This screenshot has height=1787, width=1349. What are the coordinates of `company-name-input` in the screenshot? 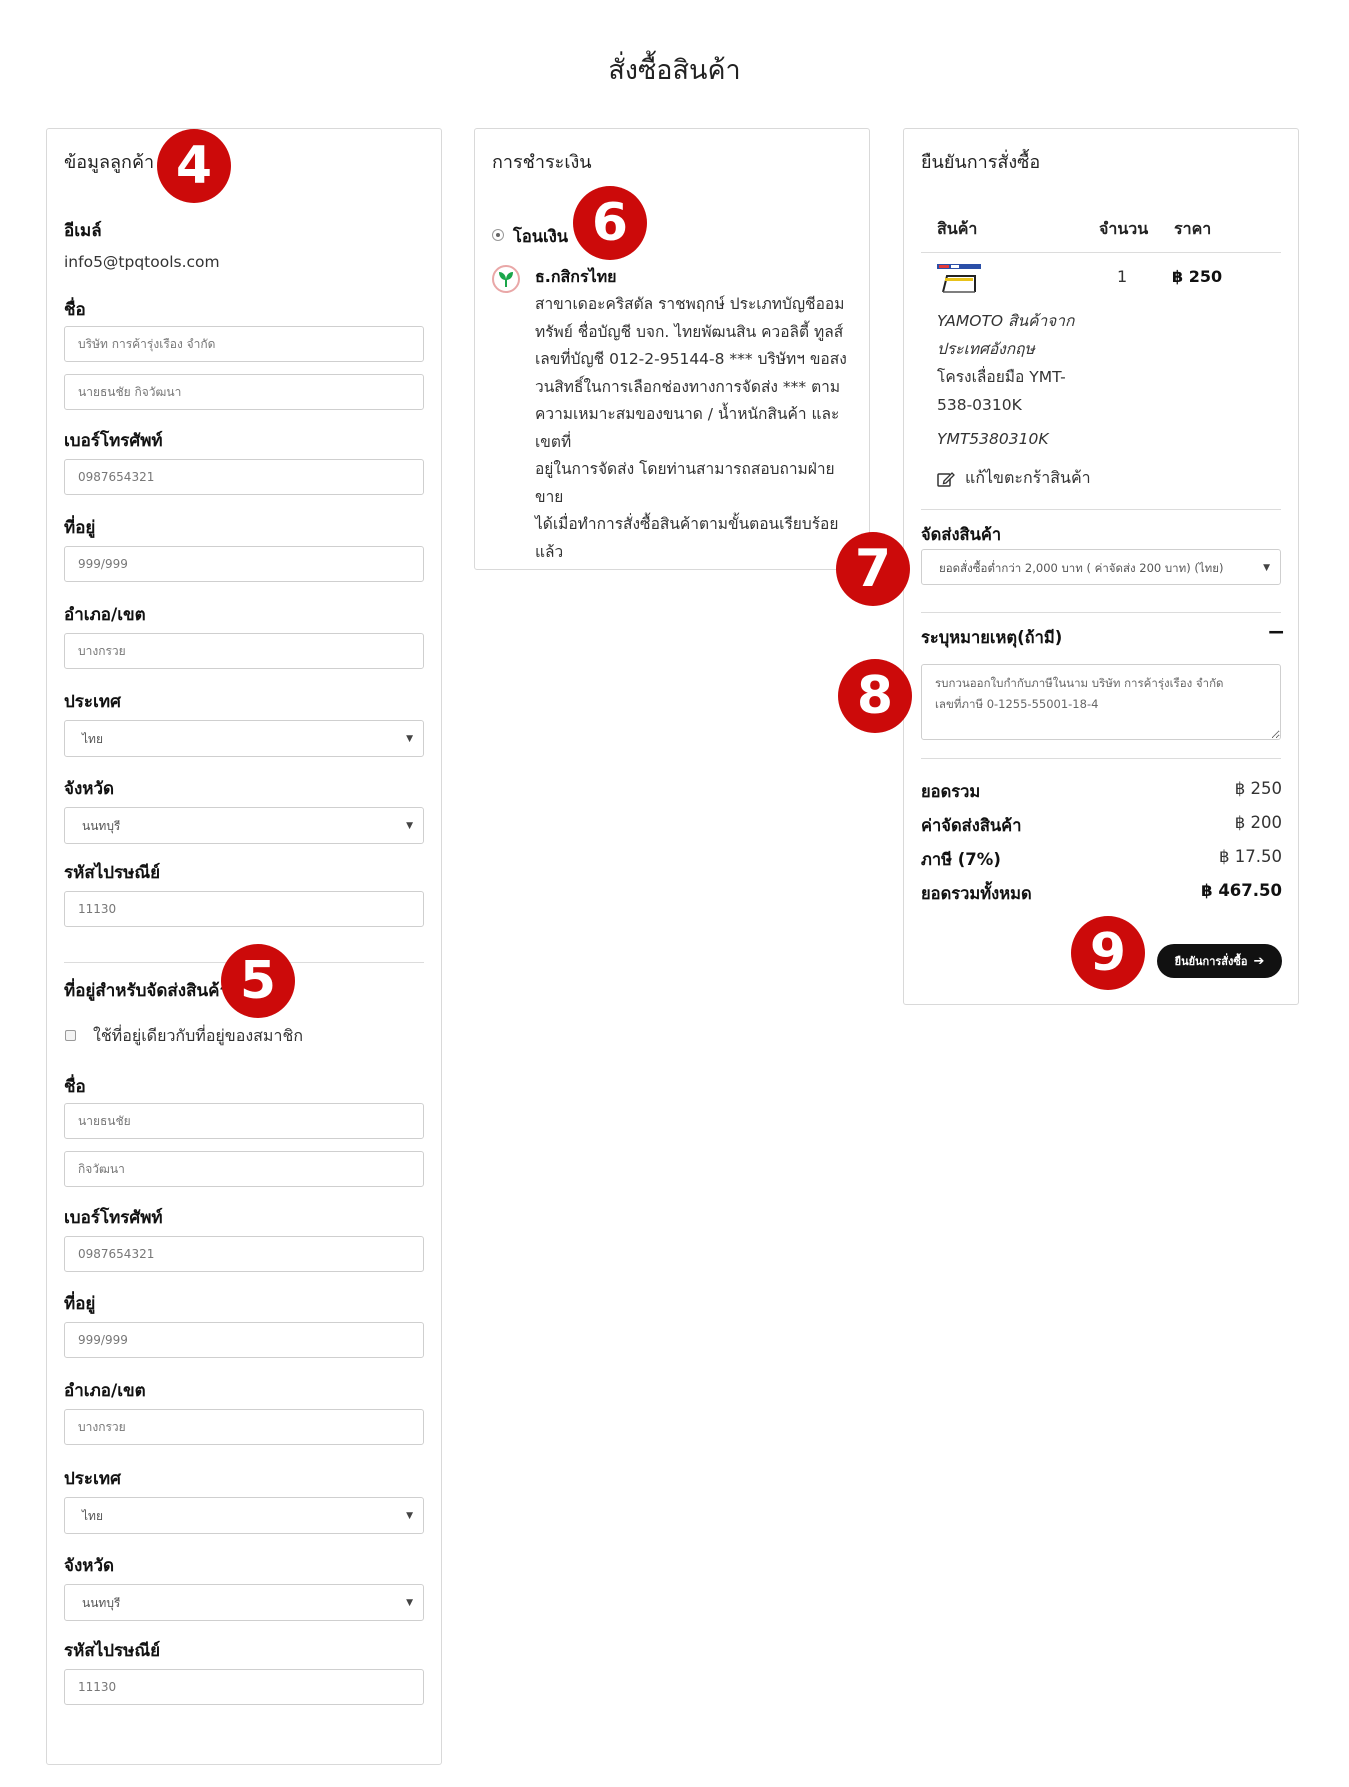 It's located at (244, 344).